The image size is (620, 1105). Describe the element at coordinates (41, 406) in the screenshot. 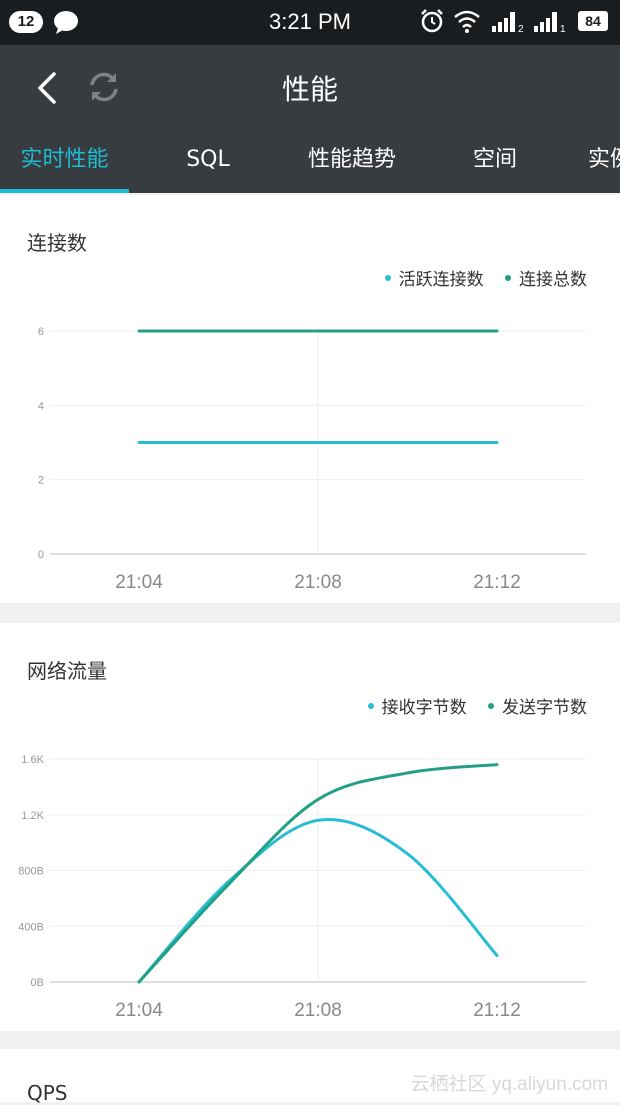

I see `y-tick-label: 4` at that location.